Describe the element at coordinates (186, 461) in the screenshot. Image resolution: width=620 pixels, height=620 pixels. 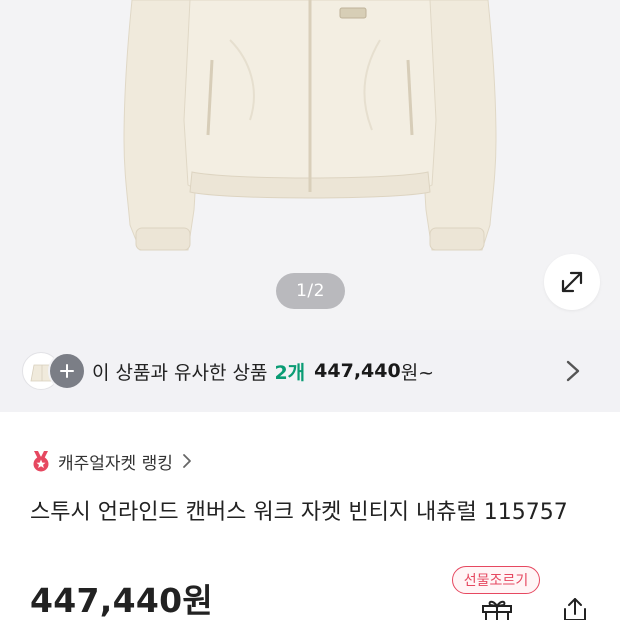
I see `chevron-right-small-icon` at that location.